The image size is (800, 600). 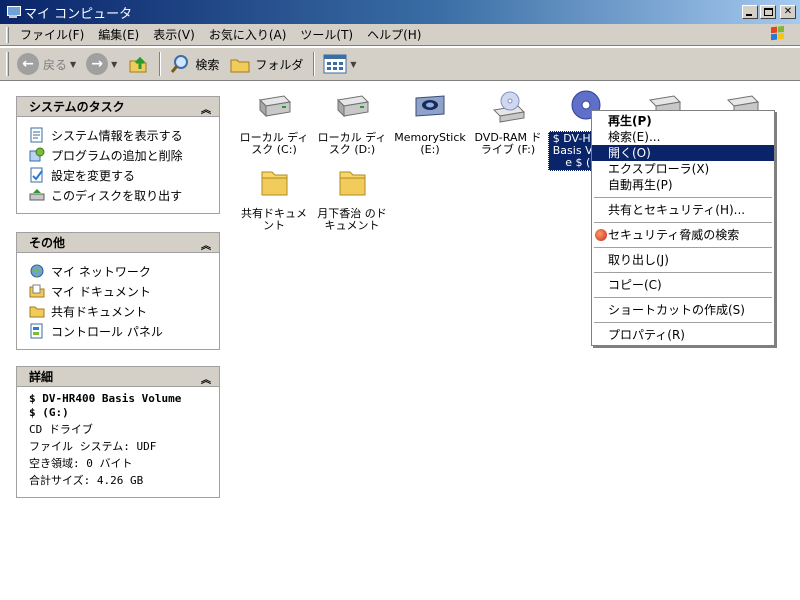 What do you see at coordinates (683, 285) in the screenshot?
I see `menu-item-copy: コピー(C)` at bounding box center [683, 285].